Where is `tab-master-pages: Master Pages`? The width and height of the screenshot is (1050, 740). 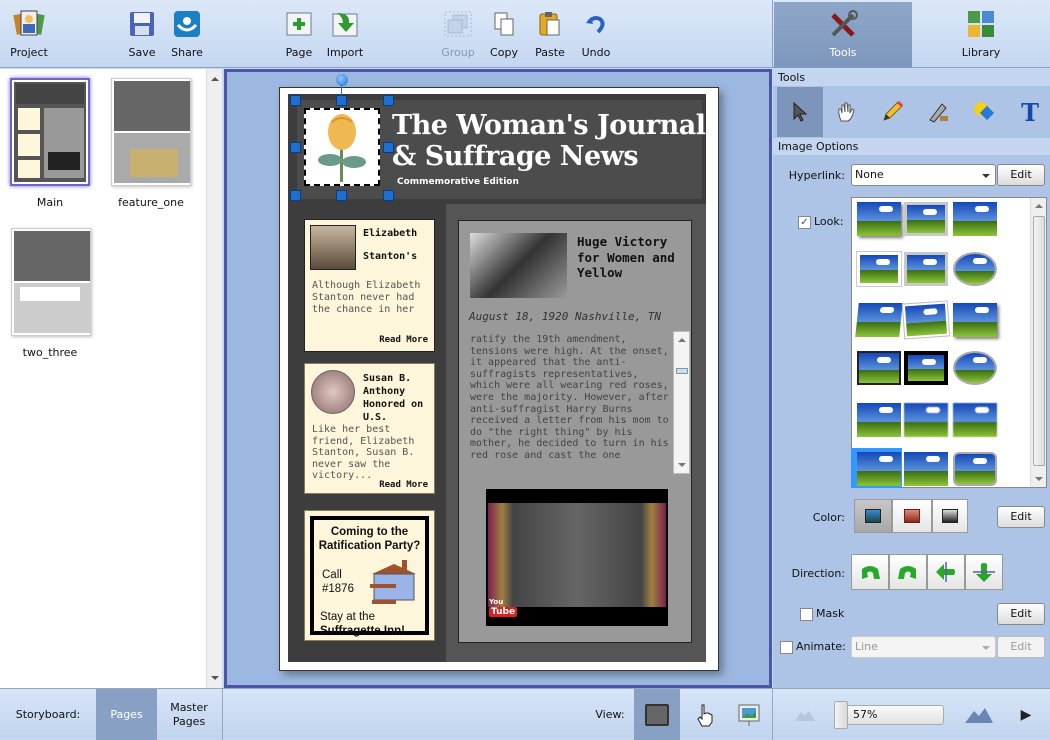 tab-master-pages: Master Pages is located at coordinates (189, 714).